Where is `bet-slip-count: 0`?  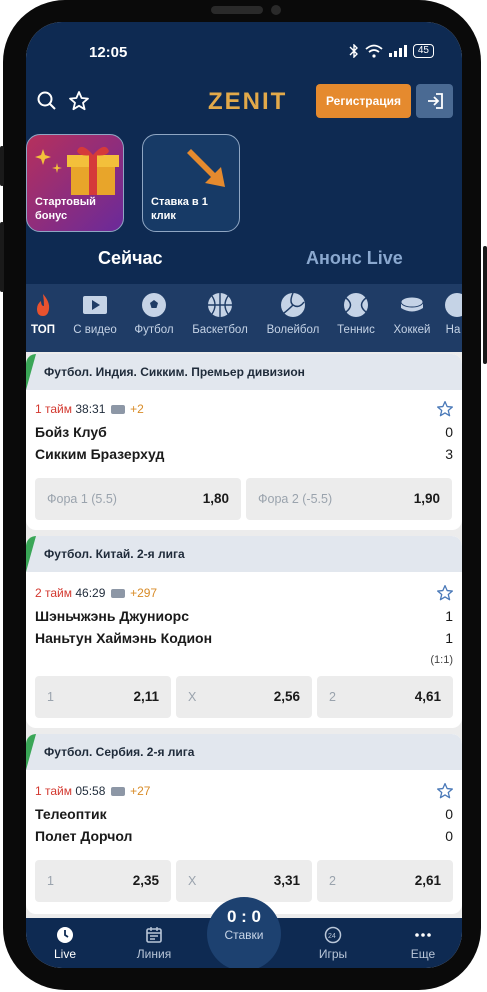
bet-slip-count: 0 is located at coordinates (244, 916).